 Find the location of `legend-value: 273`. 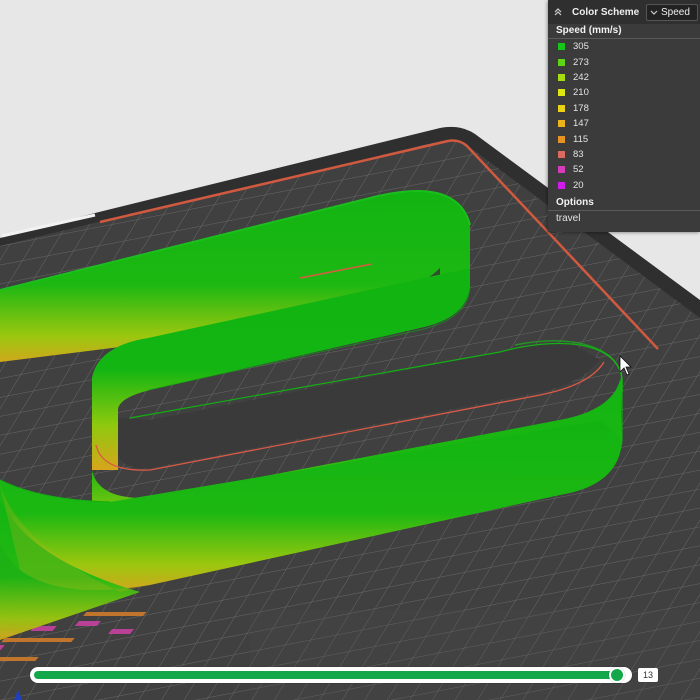

legend-value: 273 is located at coordinates (581, 62).